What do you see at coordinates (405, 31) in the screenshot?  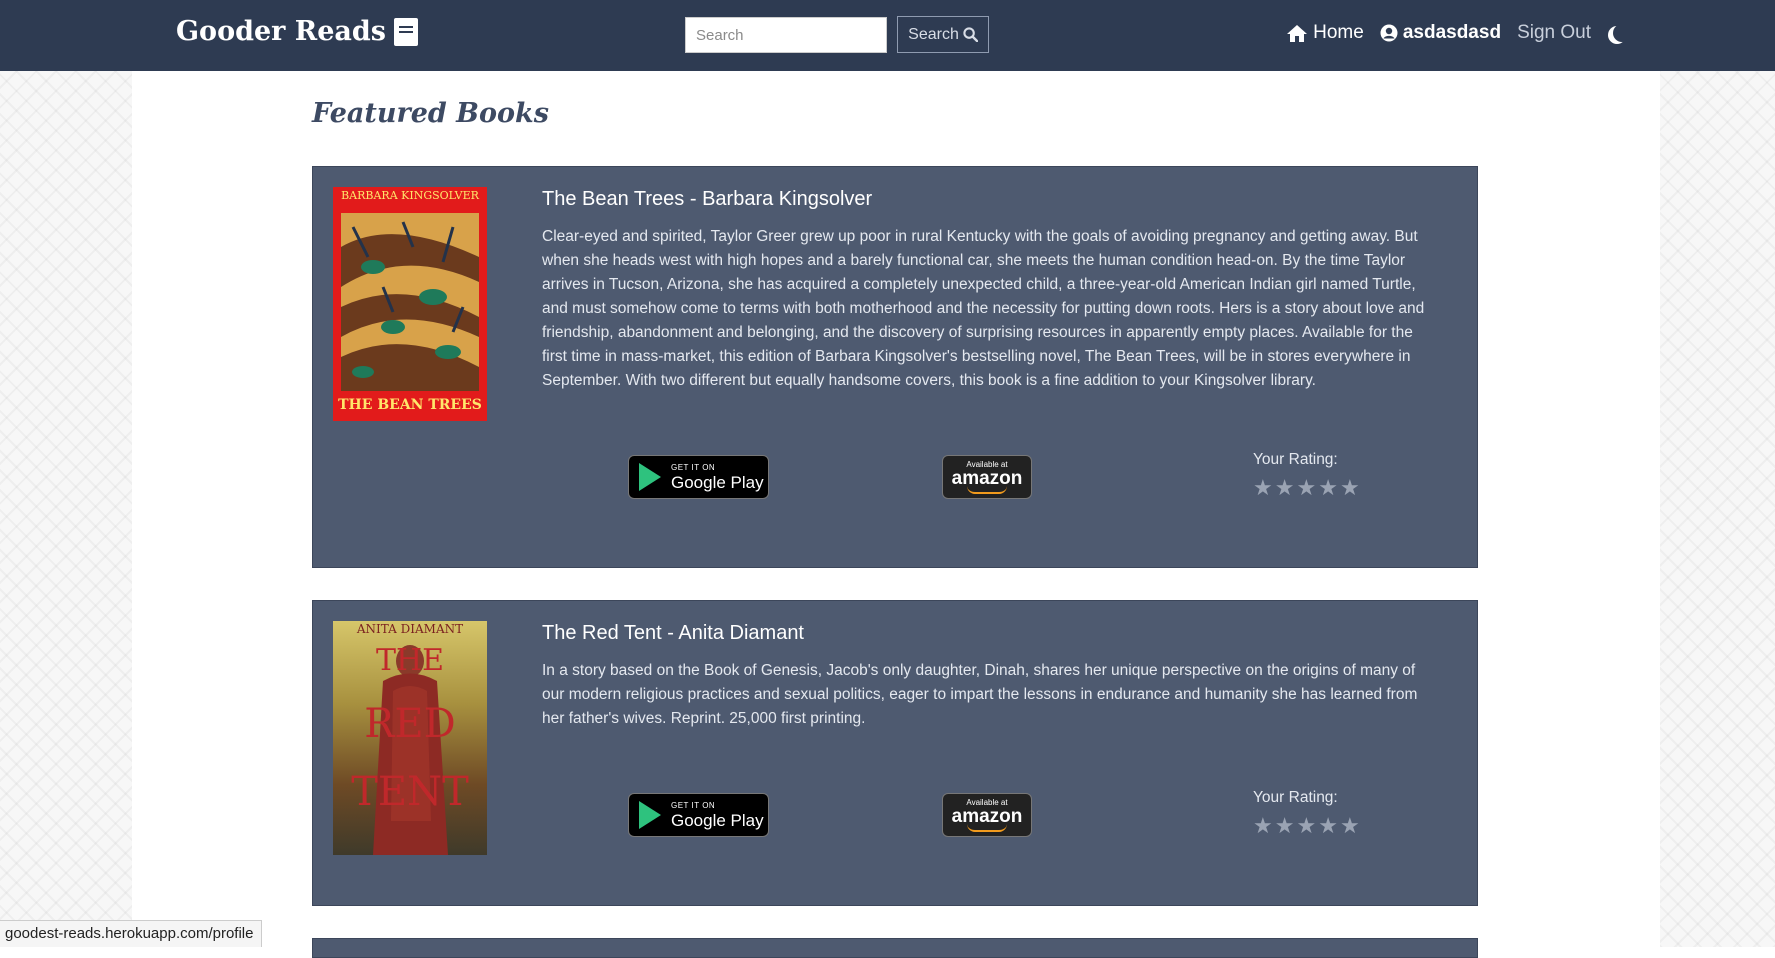 I see `book-icon` at bounding box center [405, 31].